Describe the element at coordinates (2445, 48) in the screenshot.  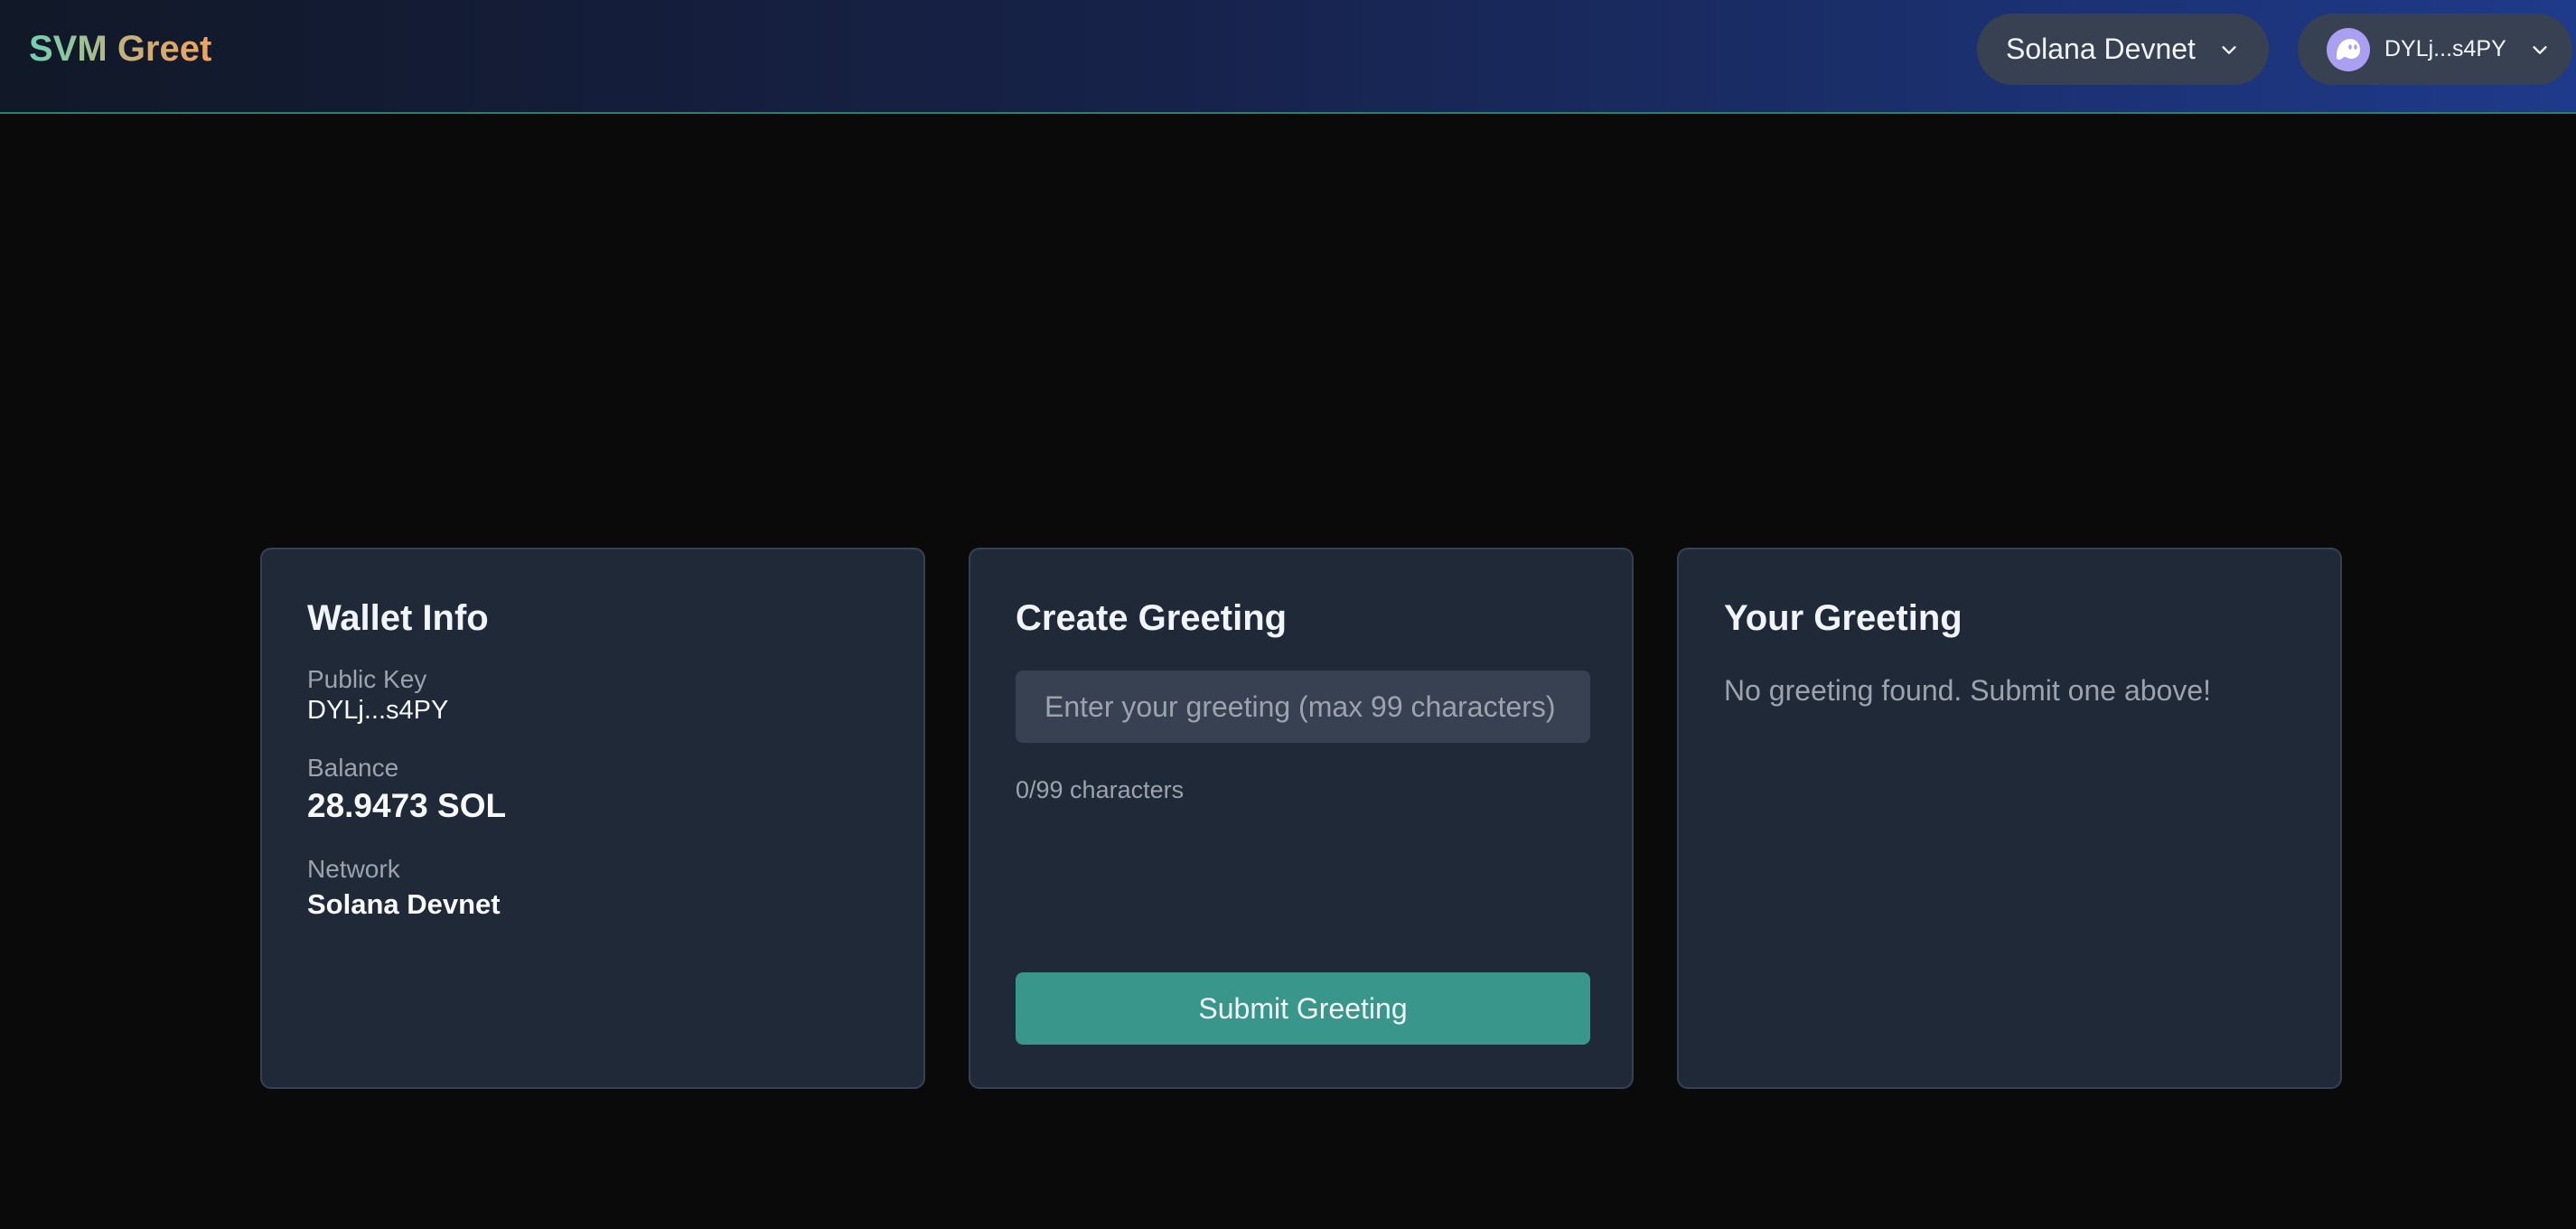
I see `wallet-address-label: DYLj...s4PY` at that location.